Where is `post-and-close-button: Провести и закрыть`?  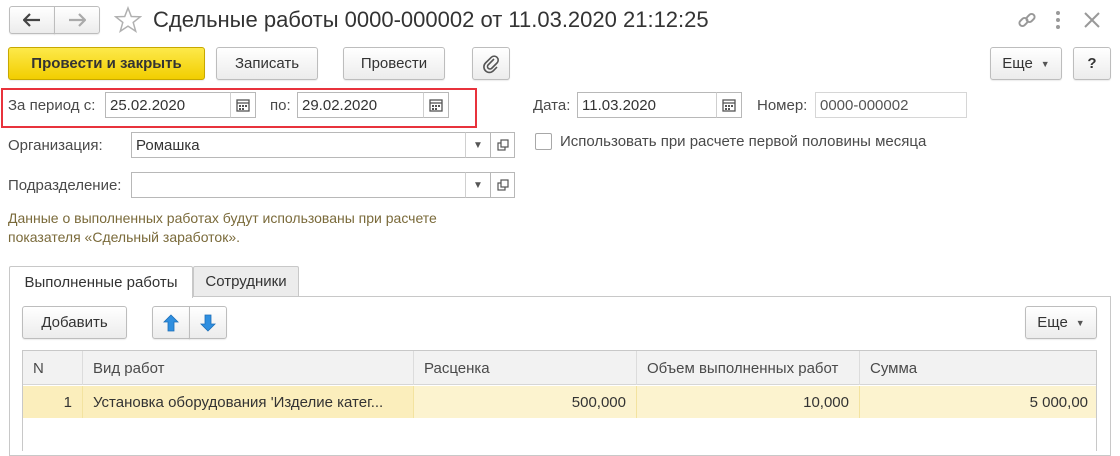 post-and-close-button: Провести и закрыть is located at coordinates (106, 63).